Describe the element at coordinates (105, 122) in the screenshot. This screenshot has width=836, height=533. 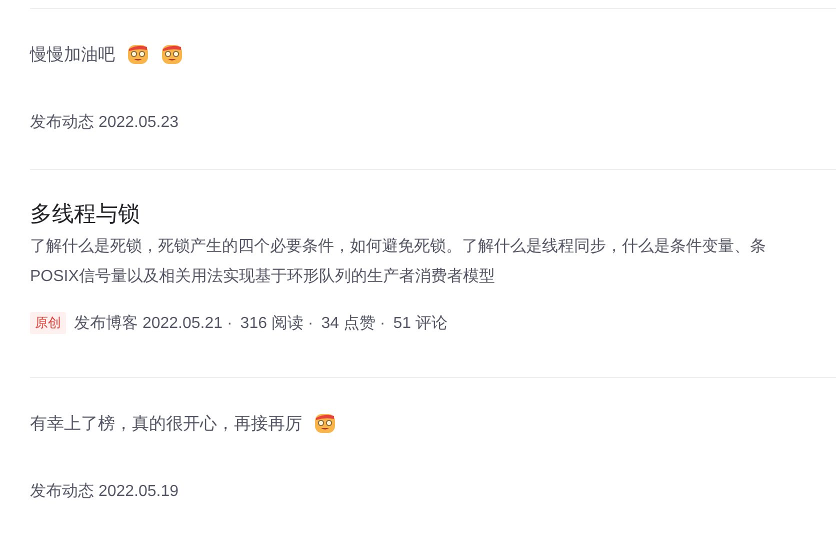
I see `post-date: 发布动态 2022.05.23` at that location.